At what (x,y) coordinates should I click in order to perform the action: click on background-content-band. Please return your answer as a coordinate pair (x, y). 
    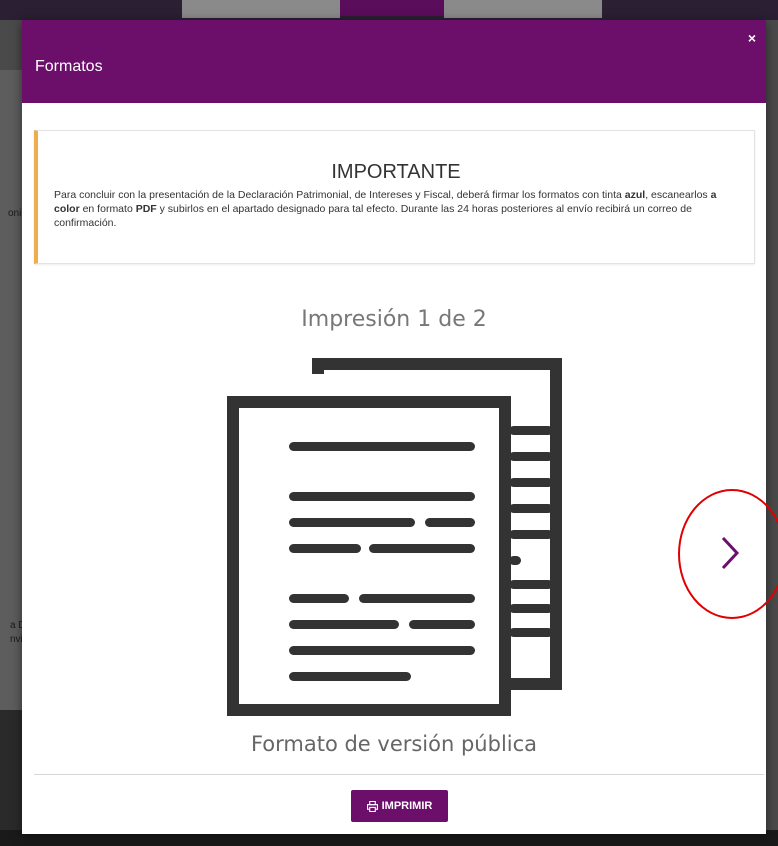
    Looking at the image, I should click on (11, 390).